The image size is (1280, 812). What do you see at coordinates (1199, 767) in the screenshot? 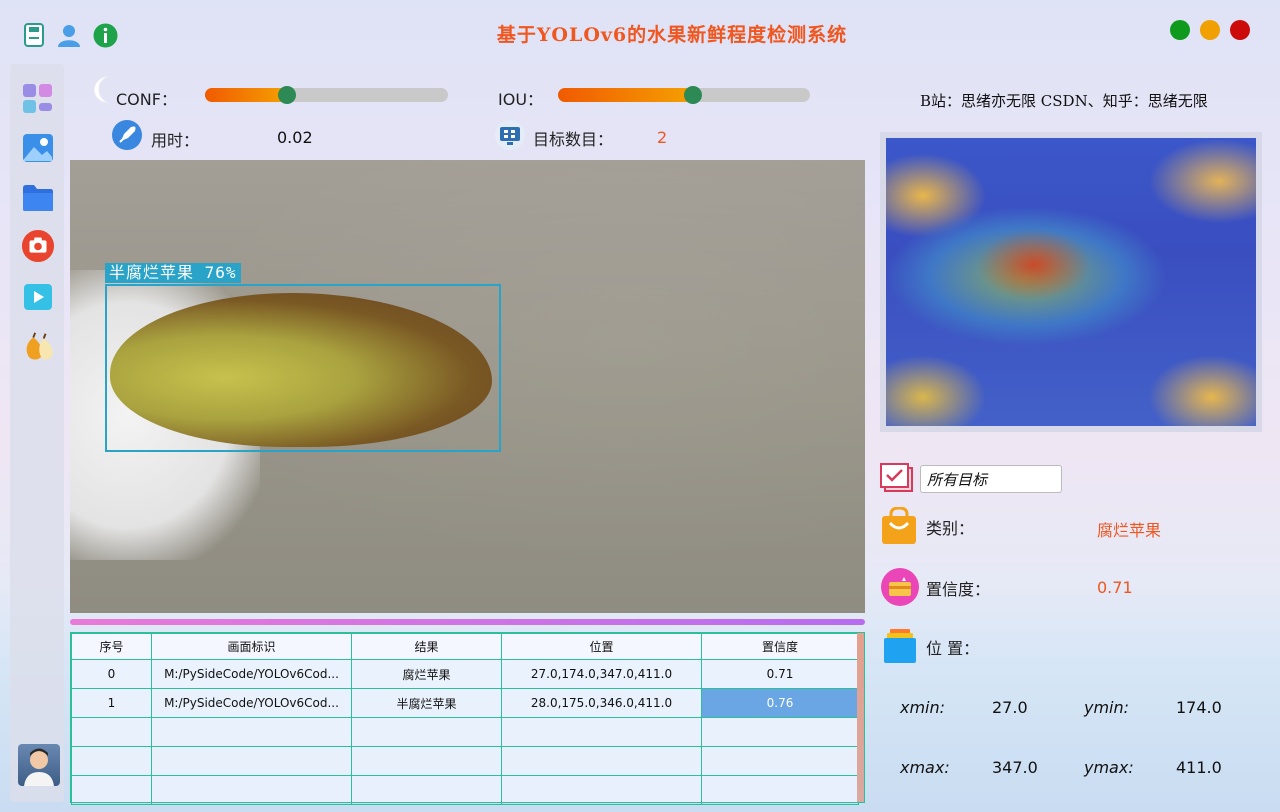
I see `ymax-value: 411.0` at bounding box center [1199, 767].